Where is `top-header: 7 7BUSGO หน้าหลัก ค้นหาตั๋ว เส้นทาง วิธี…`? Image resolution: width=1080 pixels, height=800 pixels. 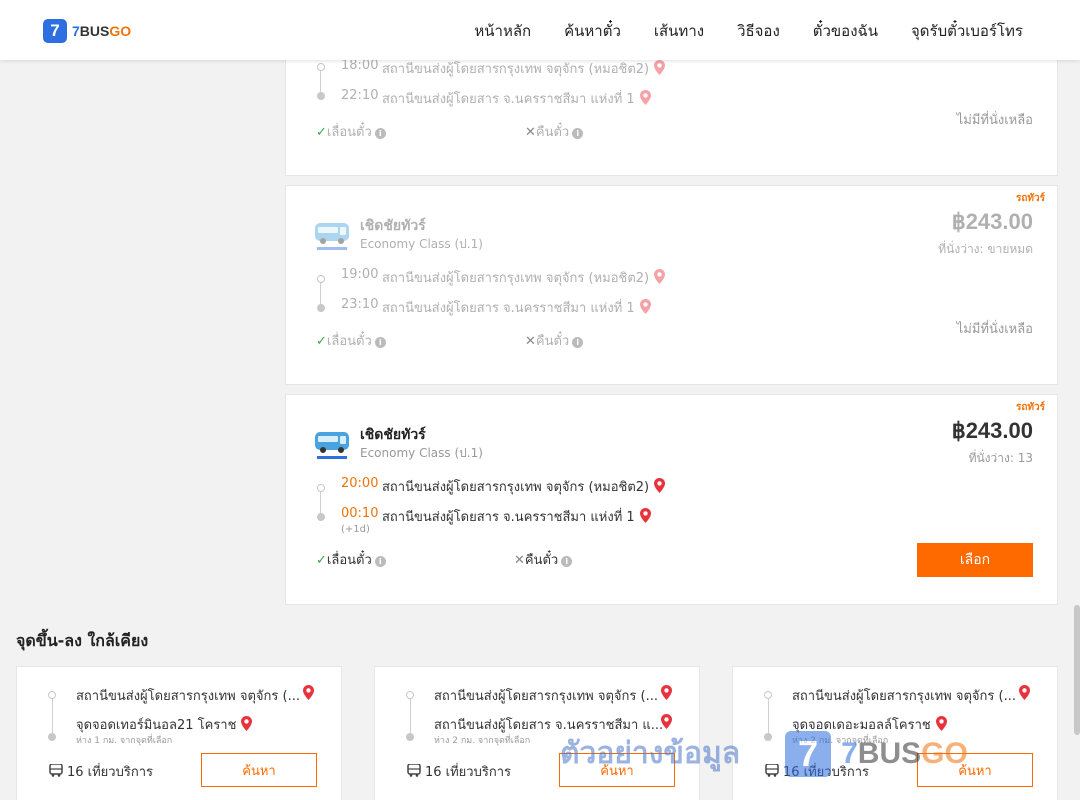
top-header: 7 7BUSGO หน้าหลัก ค้นหาตั๋ว เส้นทาง วิธี… is located at coordinates (540, 30).